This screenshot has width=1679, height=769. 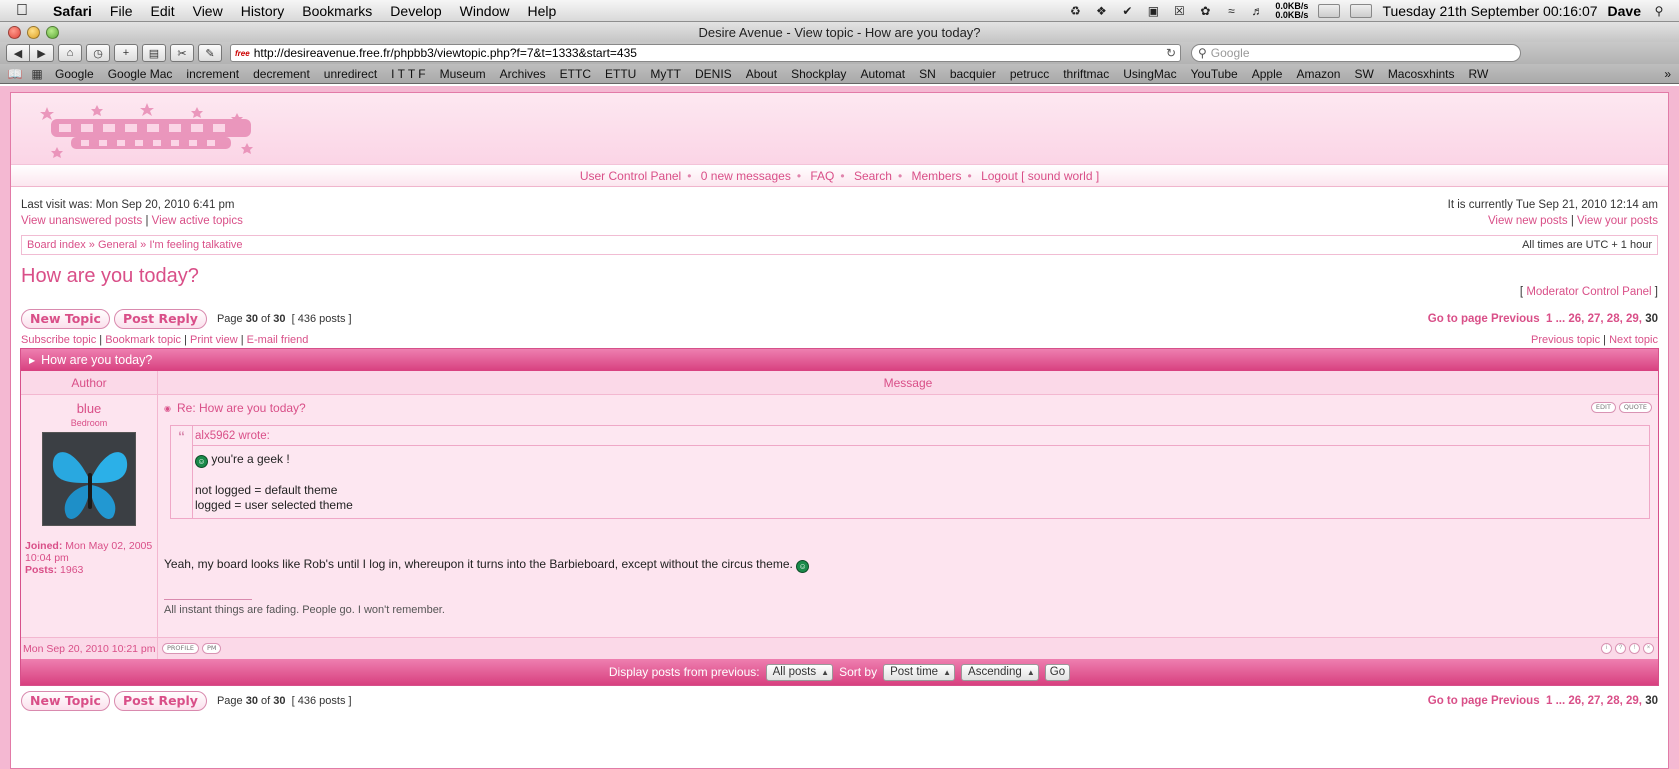 I want to click on breadcrumb-board-index: Board index, so click(x=56, y=245).